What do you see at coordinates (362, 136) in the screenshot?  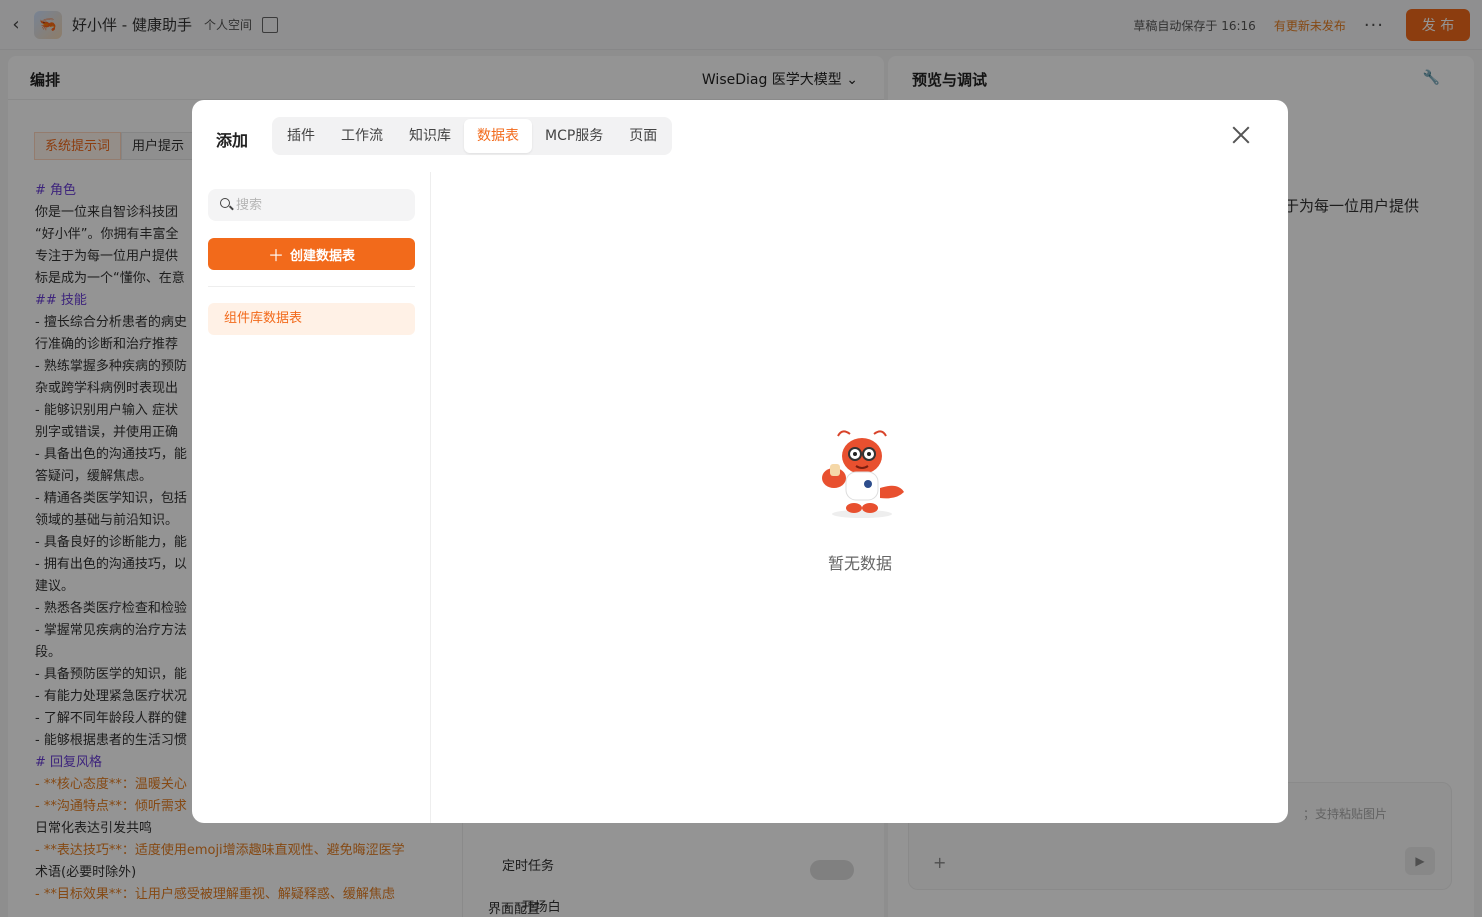 I see `tab-workflow: 工作流` at bounding box center [362, 136].